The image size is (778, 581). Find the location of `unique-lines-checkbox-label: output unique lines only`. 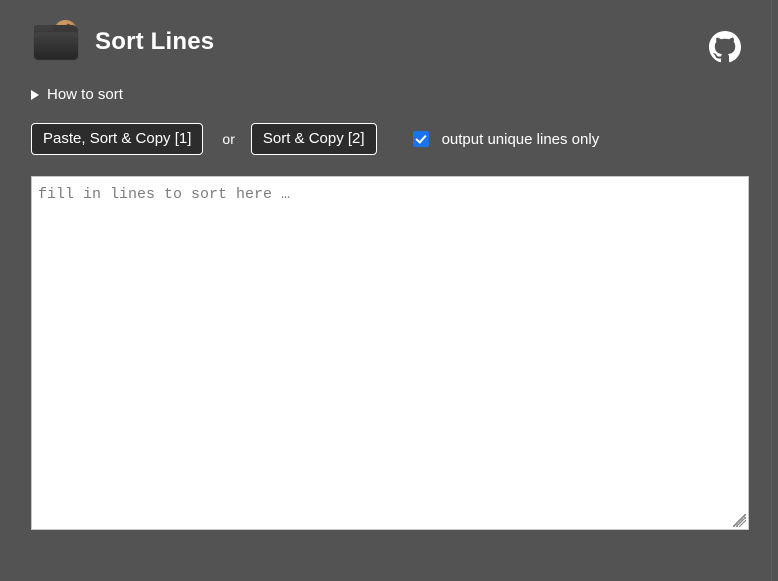

unique-lines-checkbox-label: output unique lines only is located at coordinates (520, 139).